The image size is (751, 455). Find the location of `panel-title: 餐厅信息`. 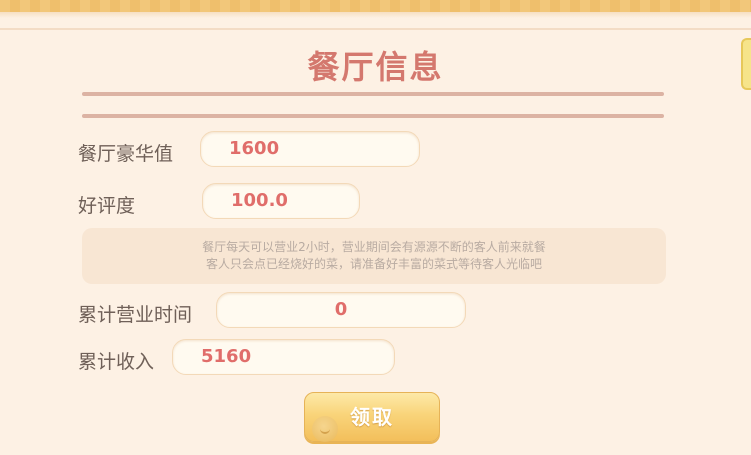

panel-title: 餐厅信息 is located at coordinates (375, 67).